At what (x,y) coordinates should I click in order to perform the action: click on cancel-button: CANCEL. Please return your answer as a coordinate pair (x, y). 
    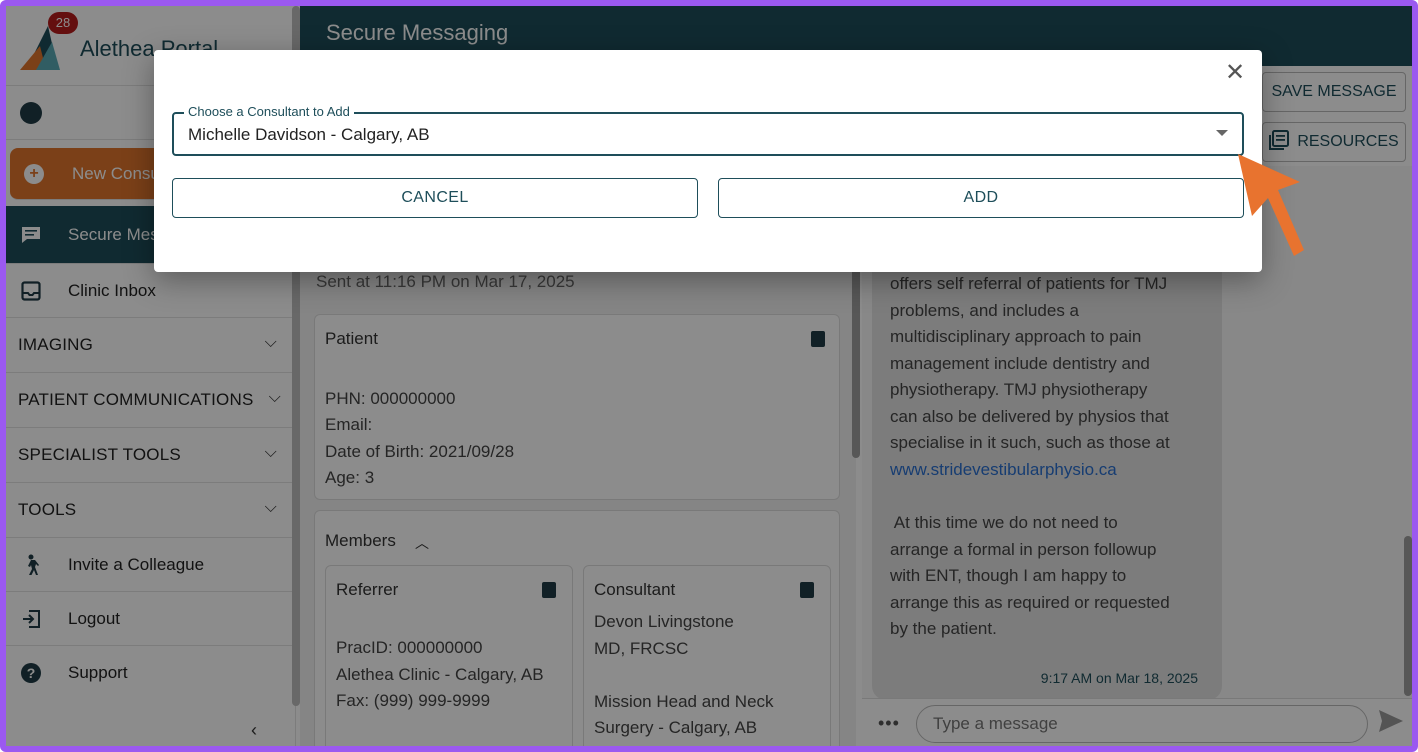
    Looking at the image, I should click on (435, 198).